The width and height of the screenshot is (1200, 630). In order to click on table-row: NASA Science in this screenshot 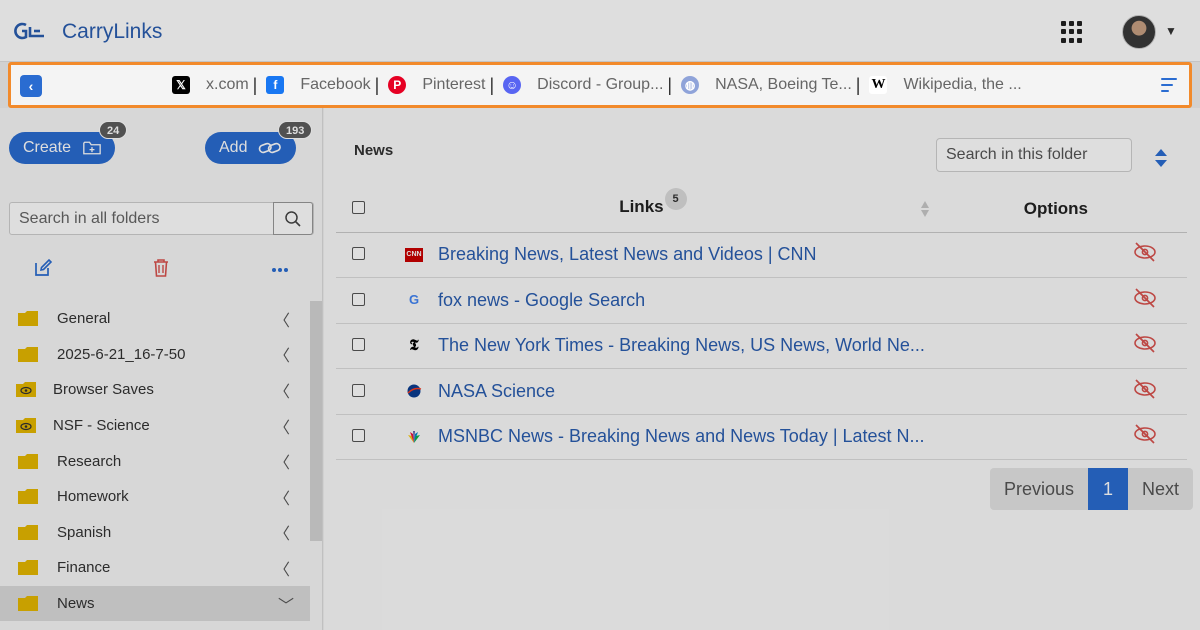, I will do `click(761, 391)`.